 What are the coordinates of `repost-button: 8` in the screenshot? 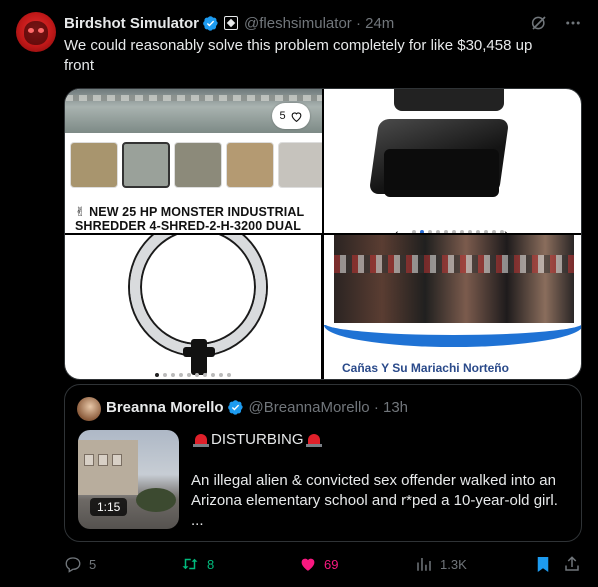 It's located at (197, 564).